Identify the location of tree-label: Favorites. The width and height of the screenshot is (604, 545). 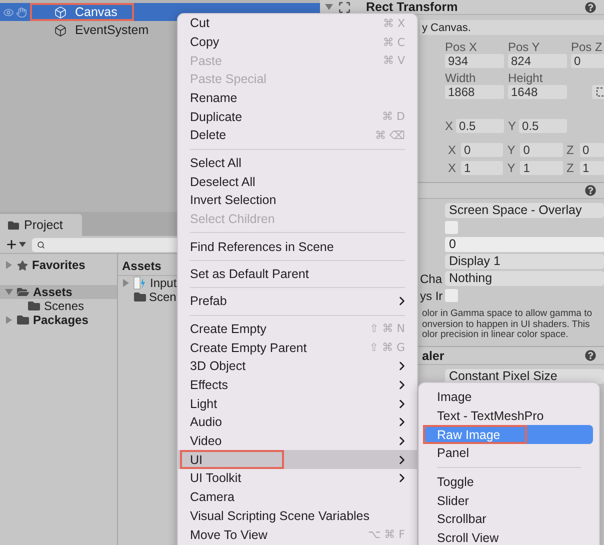
(59, 265).